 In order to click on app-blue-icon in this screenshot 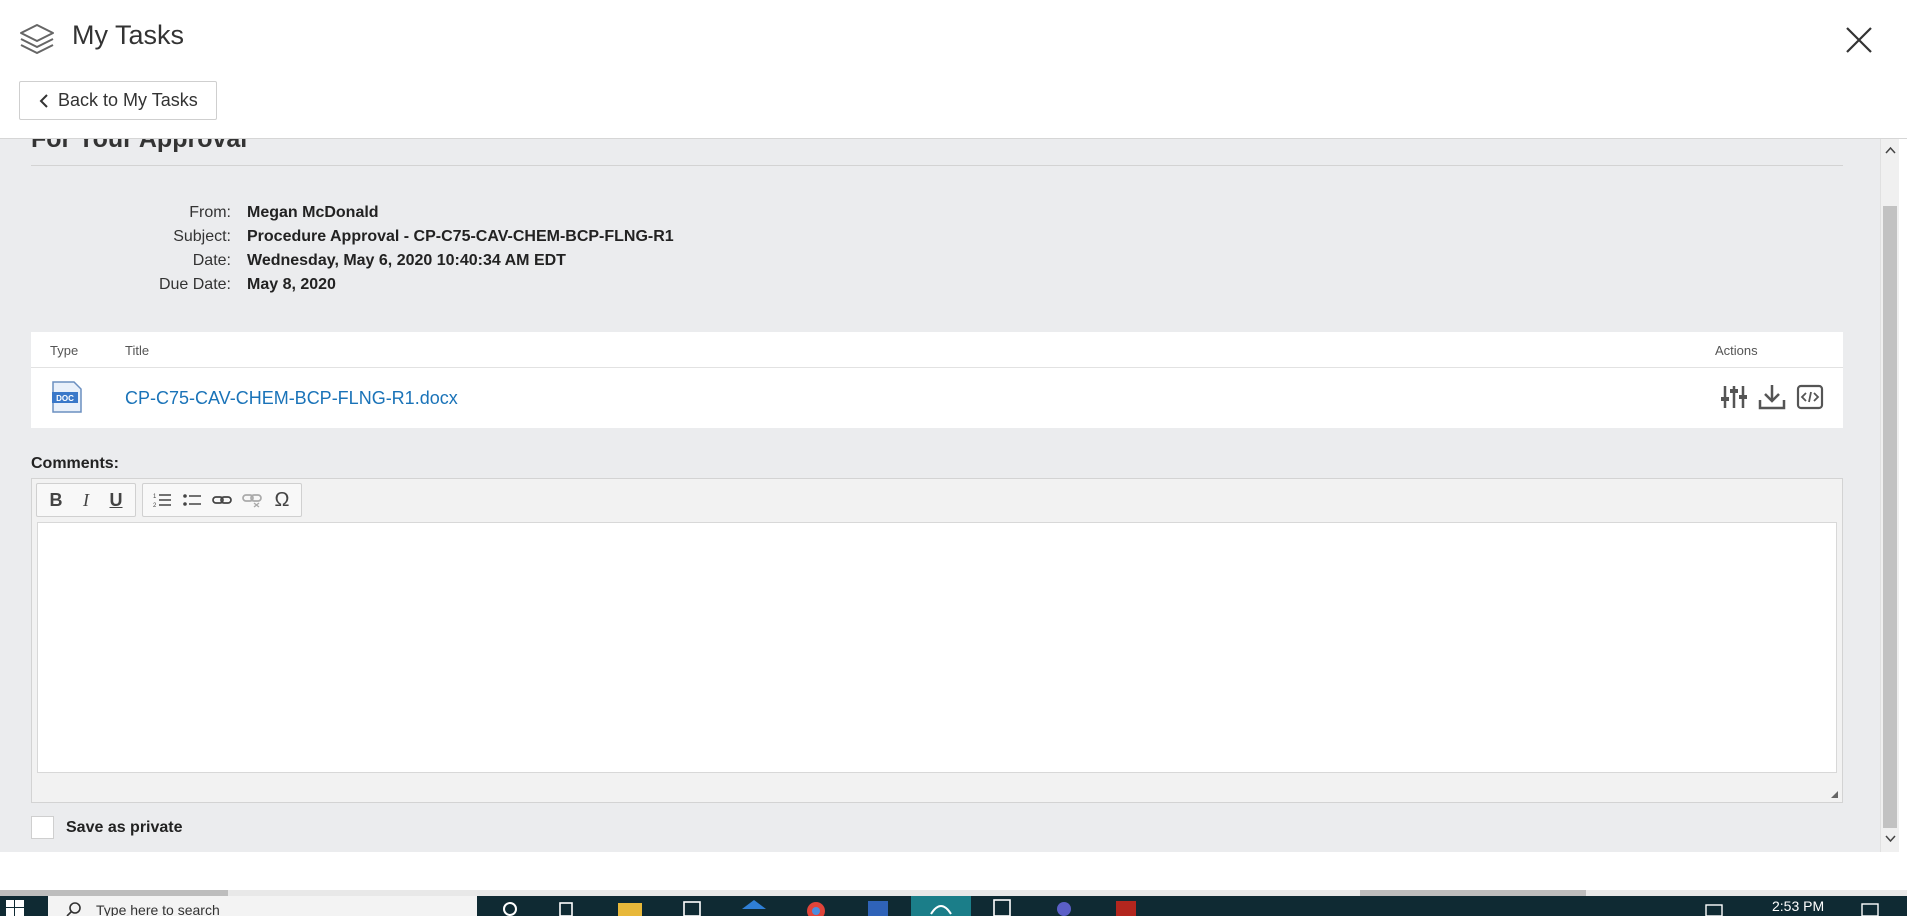, I will do `click(754, 906)`.